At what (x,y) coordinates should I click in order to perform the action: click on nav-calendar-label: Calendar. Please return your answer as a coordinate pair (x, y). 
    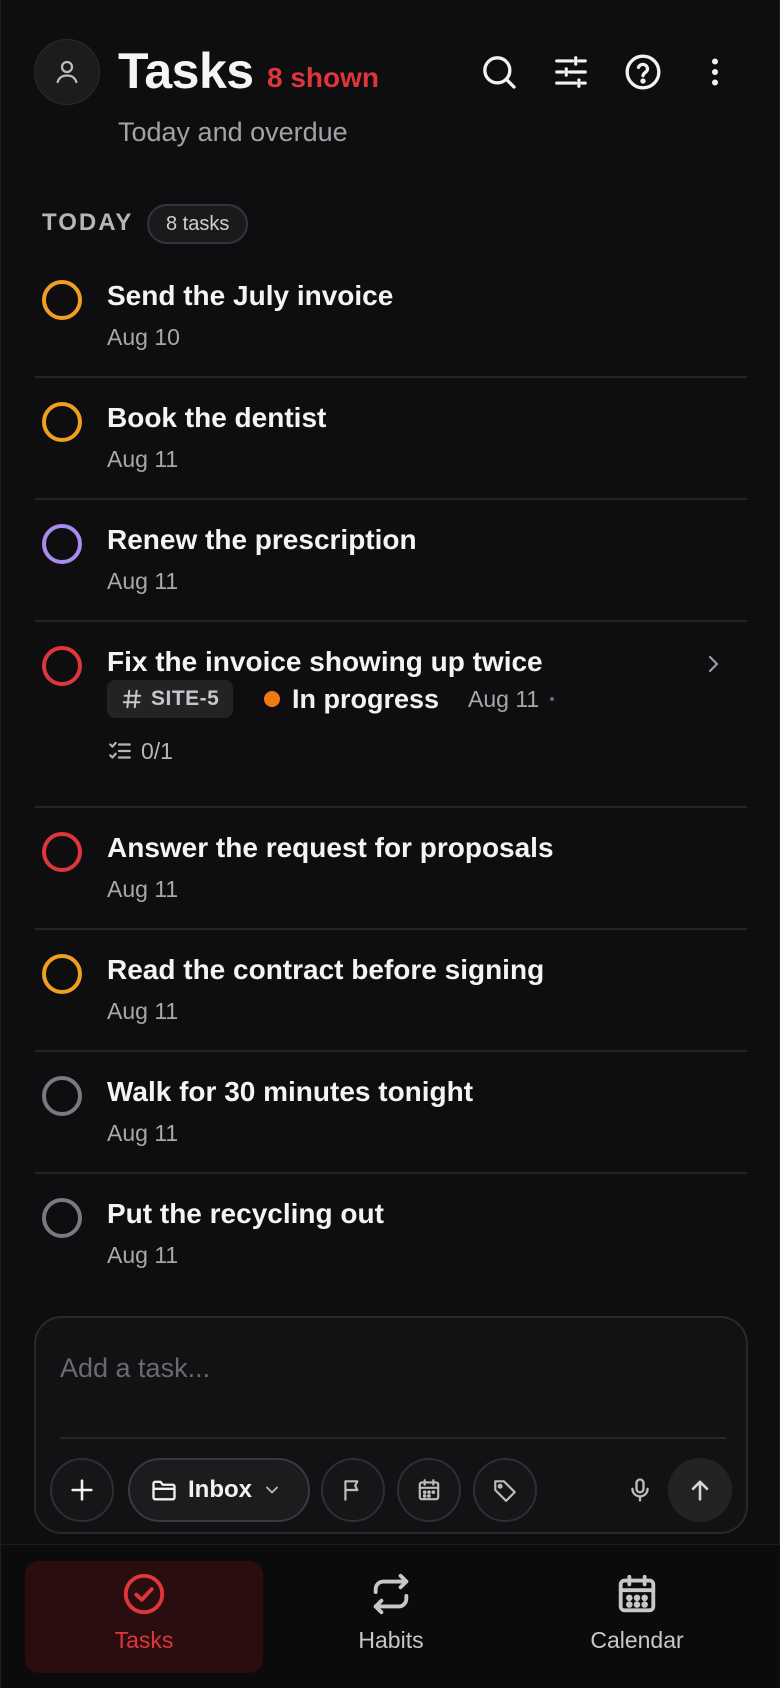
    Looking at the image, I should click on (637, 1640).